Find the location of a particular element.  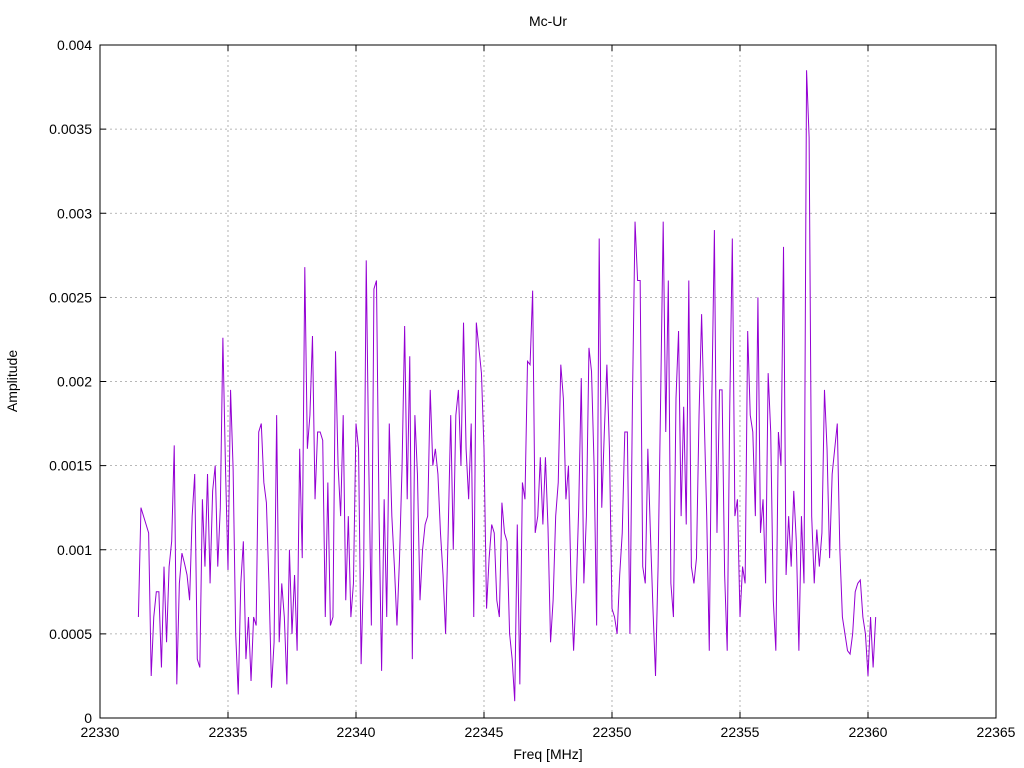

y-tick-label: 0.004 is located at coordinates (74, 45).